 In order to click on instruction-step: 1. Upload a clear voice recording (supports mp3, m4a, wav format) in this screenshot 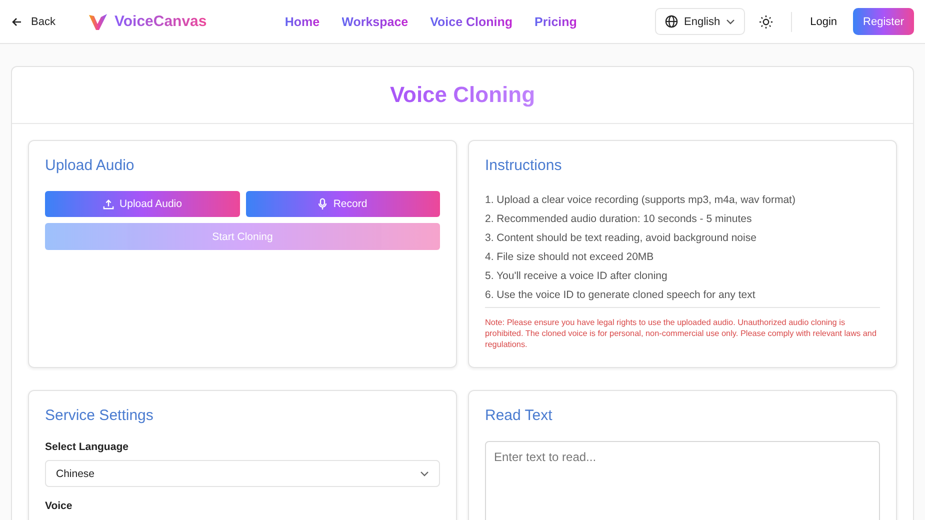, I will do `click(682, 200)`.